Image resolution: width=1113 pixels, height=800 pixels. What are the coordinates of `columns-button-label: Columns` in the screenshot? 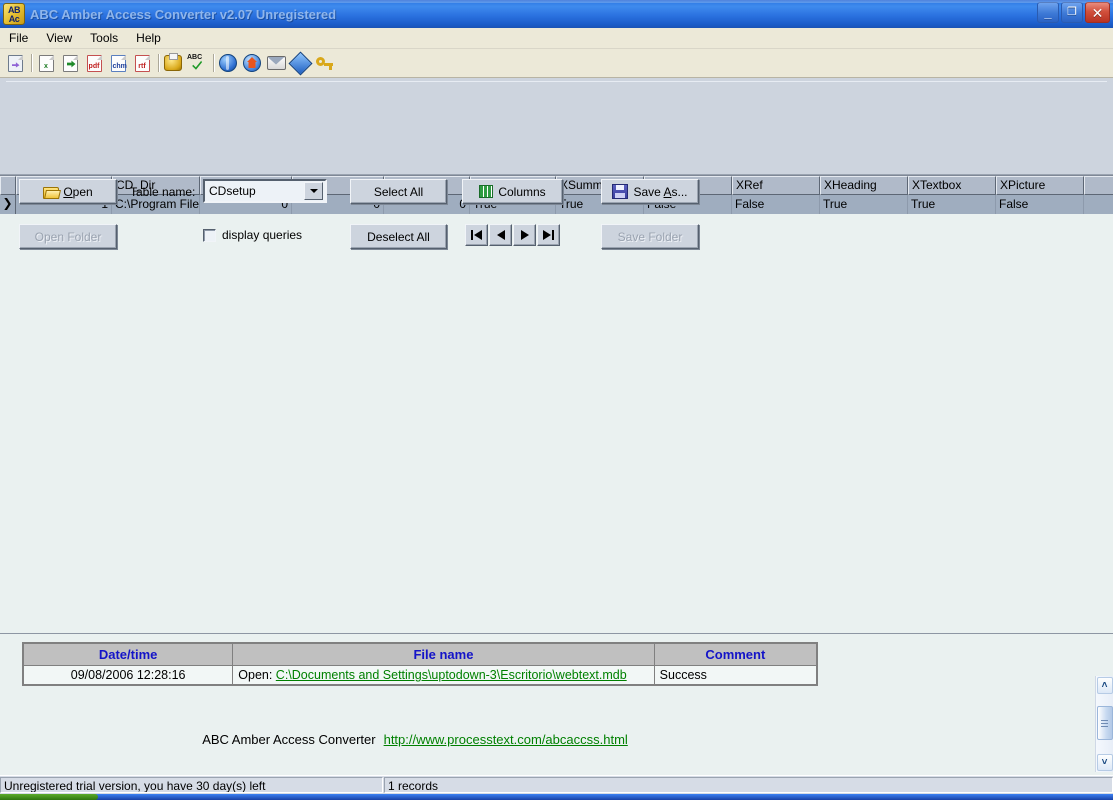 It's located at (522, 191).